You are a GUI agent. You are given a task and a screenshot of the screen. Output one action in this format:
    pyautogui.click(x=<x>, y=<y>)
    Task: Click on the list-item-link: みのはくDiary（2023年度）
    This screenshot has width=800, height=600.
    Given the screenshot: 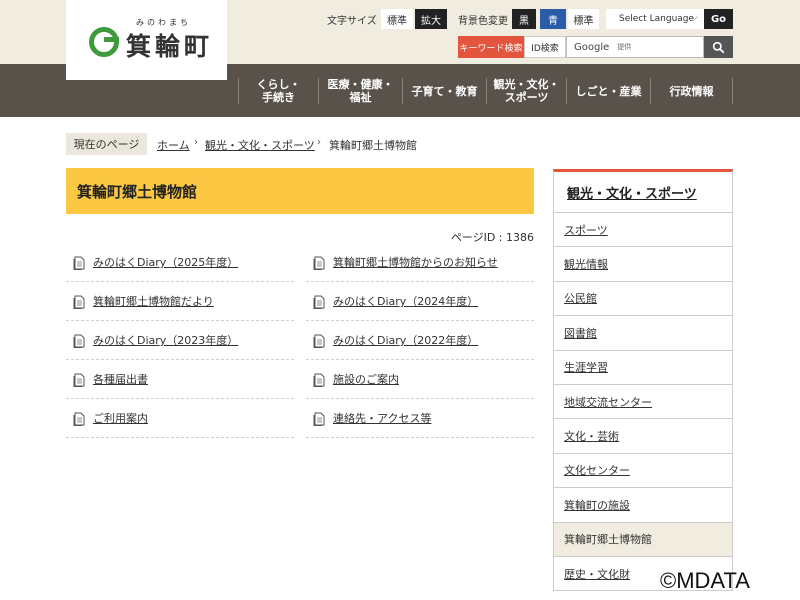 What is the action you would take?
    pyautogui.click(x=165, y=340)
    